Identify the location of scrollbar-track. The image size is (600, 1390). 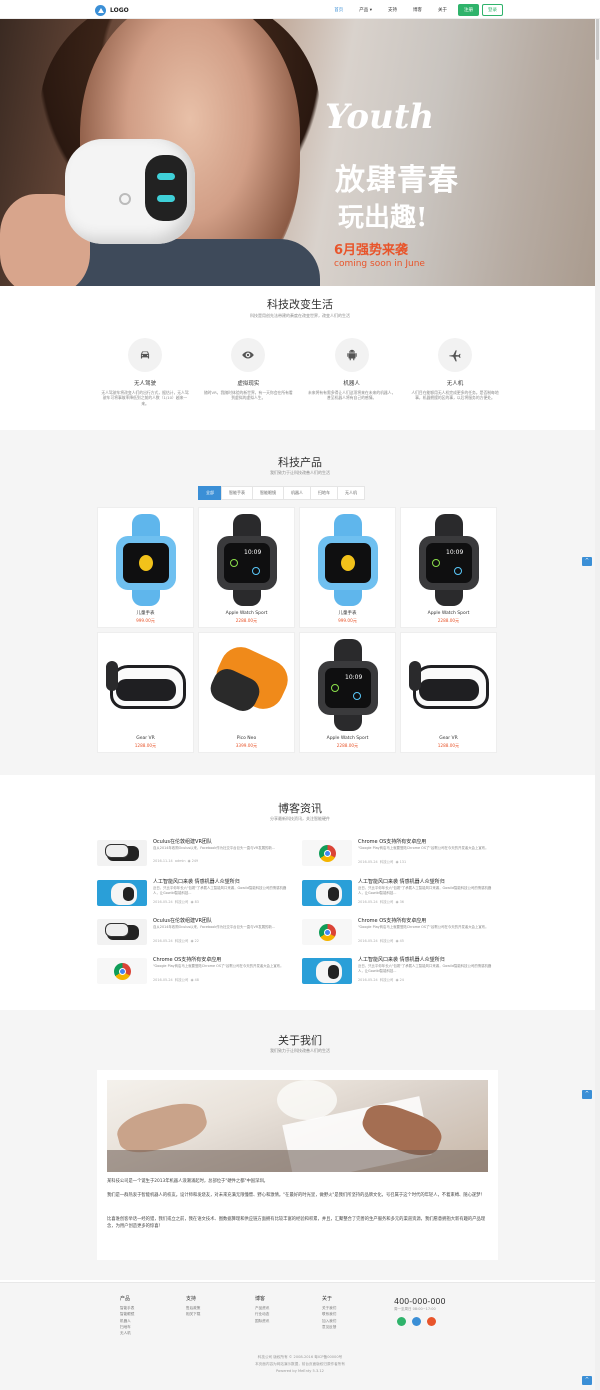
(597, 695).